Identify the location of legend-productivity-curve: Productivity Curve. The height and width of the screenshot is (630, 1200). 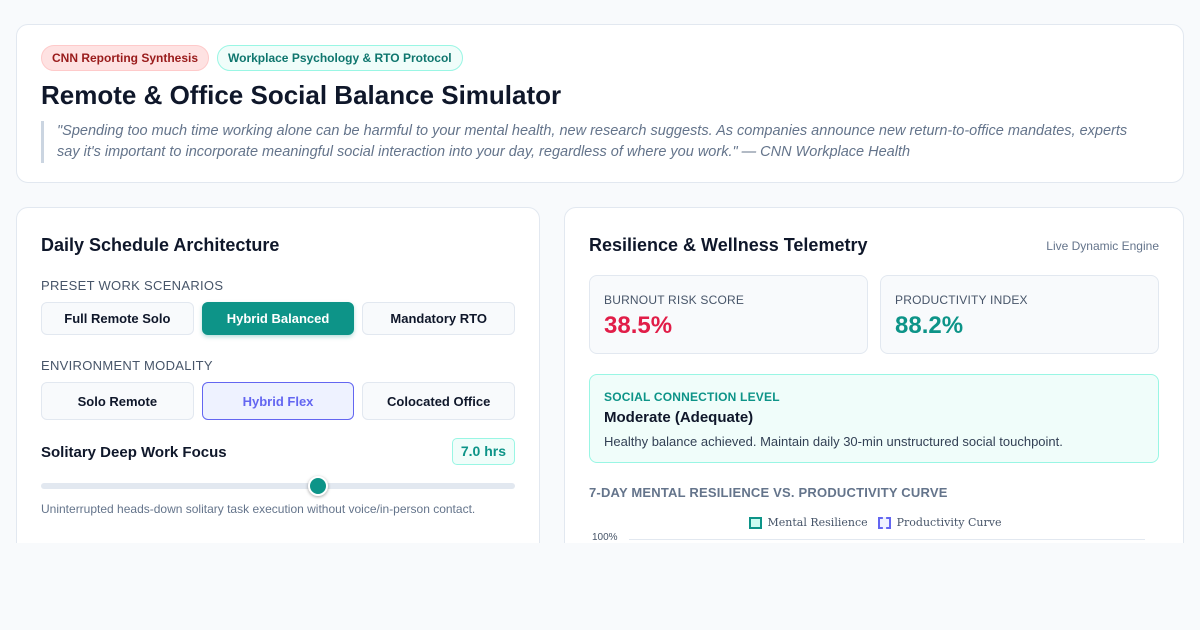
(939, 522).